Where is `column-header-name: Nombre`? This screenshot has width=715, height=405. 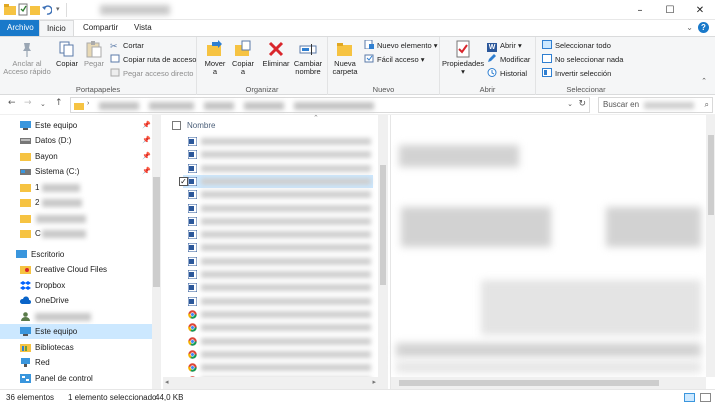 column-header-name: Nombre is located at coordinates (201, 125).